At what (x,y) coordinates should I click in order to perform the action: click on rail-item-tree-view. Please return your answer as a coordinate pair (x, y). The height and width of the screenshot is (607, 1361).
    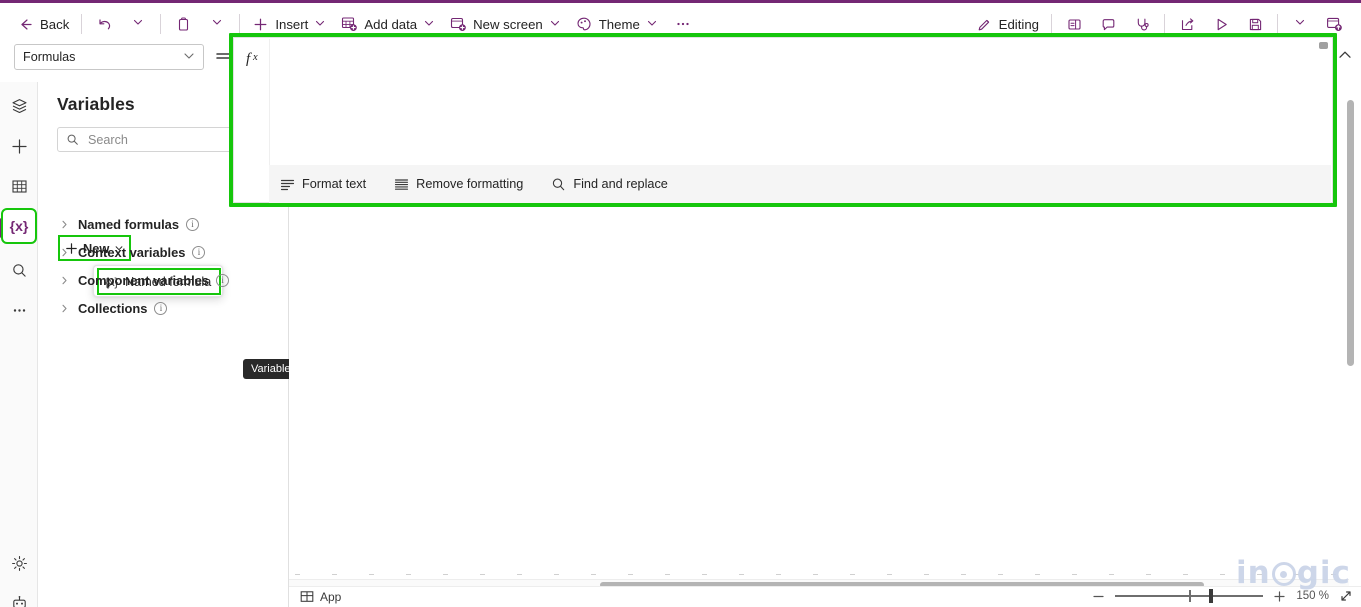
    Looking at the image, I should click on (19, 106).